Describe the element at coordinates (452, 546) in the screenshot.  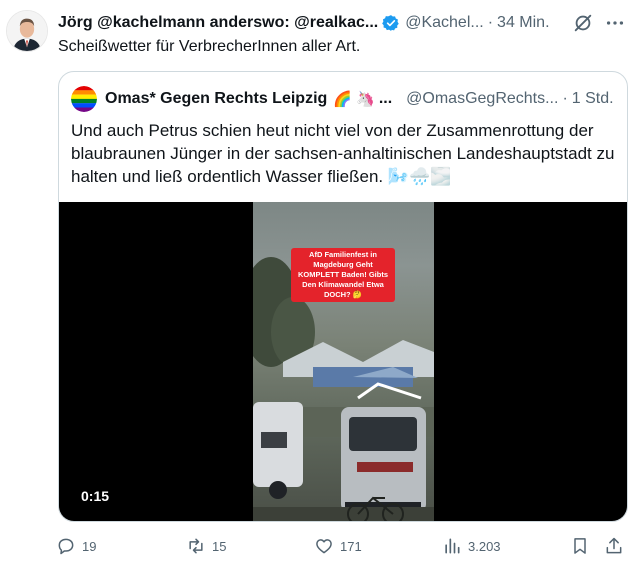
I see `views-icon` at that location.